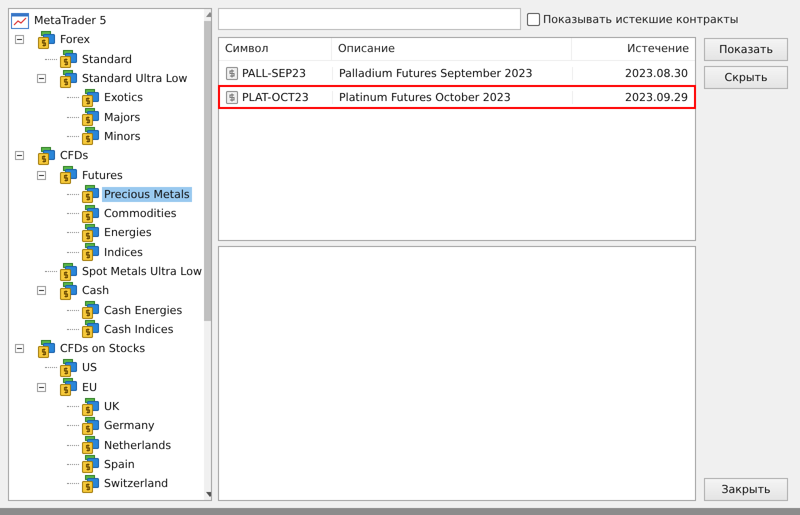 The width and height of the screenshot is (800, 515). What do you see at coordinates (129, 426) in the screenshot?
I see `tree-item: Germany` at bounding box center [129, 426].